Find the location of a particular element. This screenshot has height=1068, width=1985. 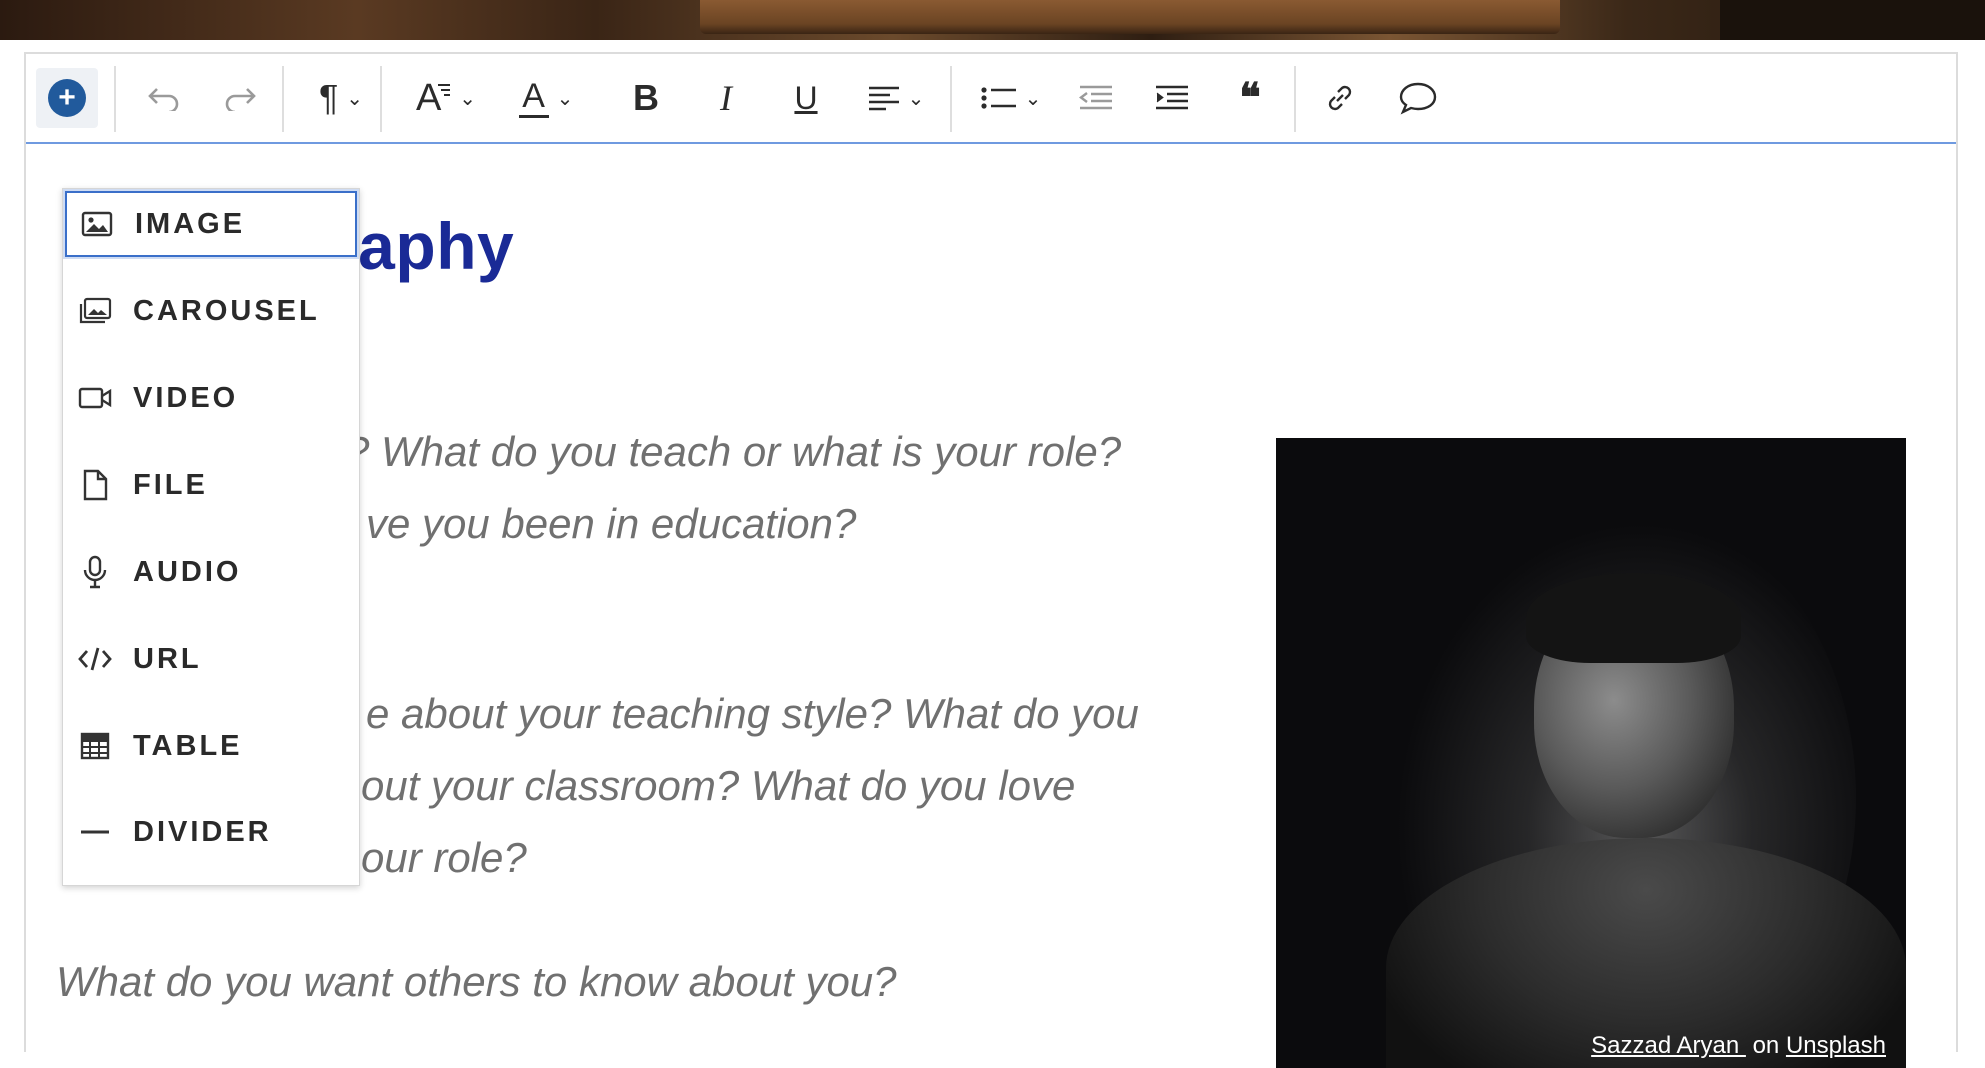

video-icon is located at coordinates (95, 398).